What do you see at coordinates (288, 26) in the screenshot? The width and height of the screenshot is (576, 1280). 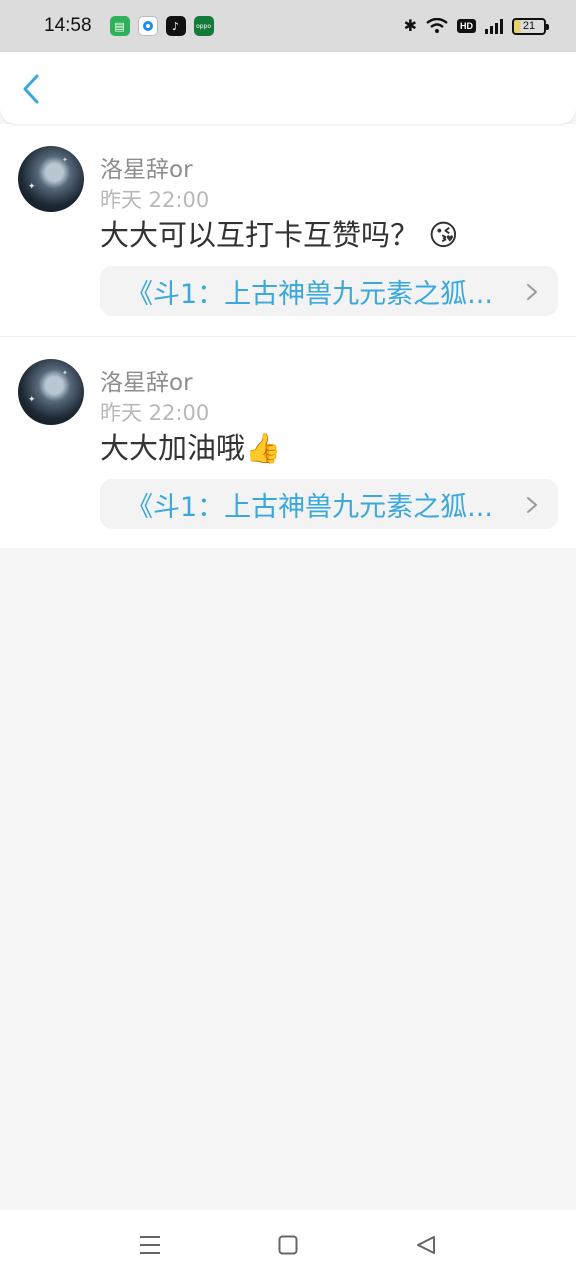 I see `status-bar: 14:58 ▤ ♪ oppo ✱ HD 21` at bounding box center [288, 26].